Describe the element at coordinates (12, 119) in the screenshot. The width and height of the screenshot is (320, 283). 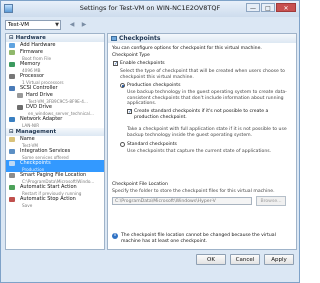
I see `network-adapter-icon` at that location.